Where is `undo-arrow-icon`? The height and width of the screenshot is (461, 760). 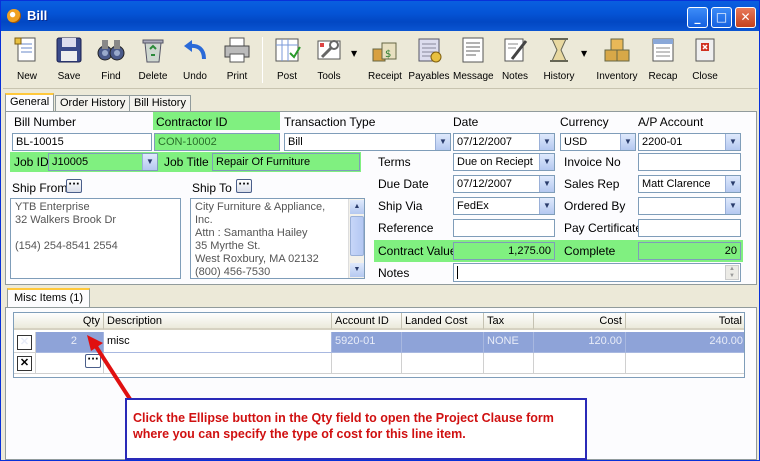 undo-arrow-icon is located at coordinates (195, 50).